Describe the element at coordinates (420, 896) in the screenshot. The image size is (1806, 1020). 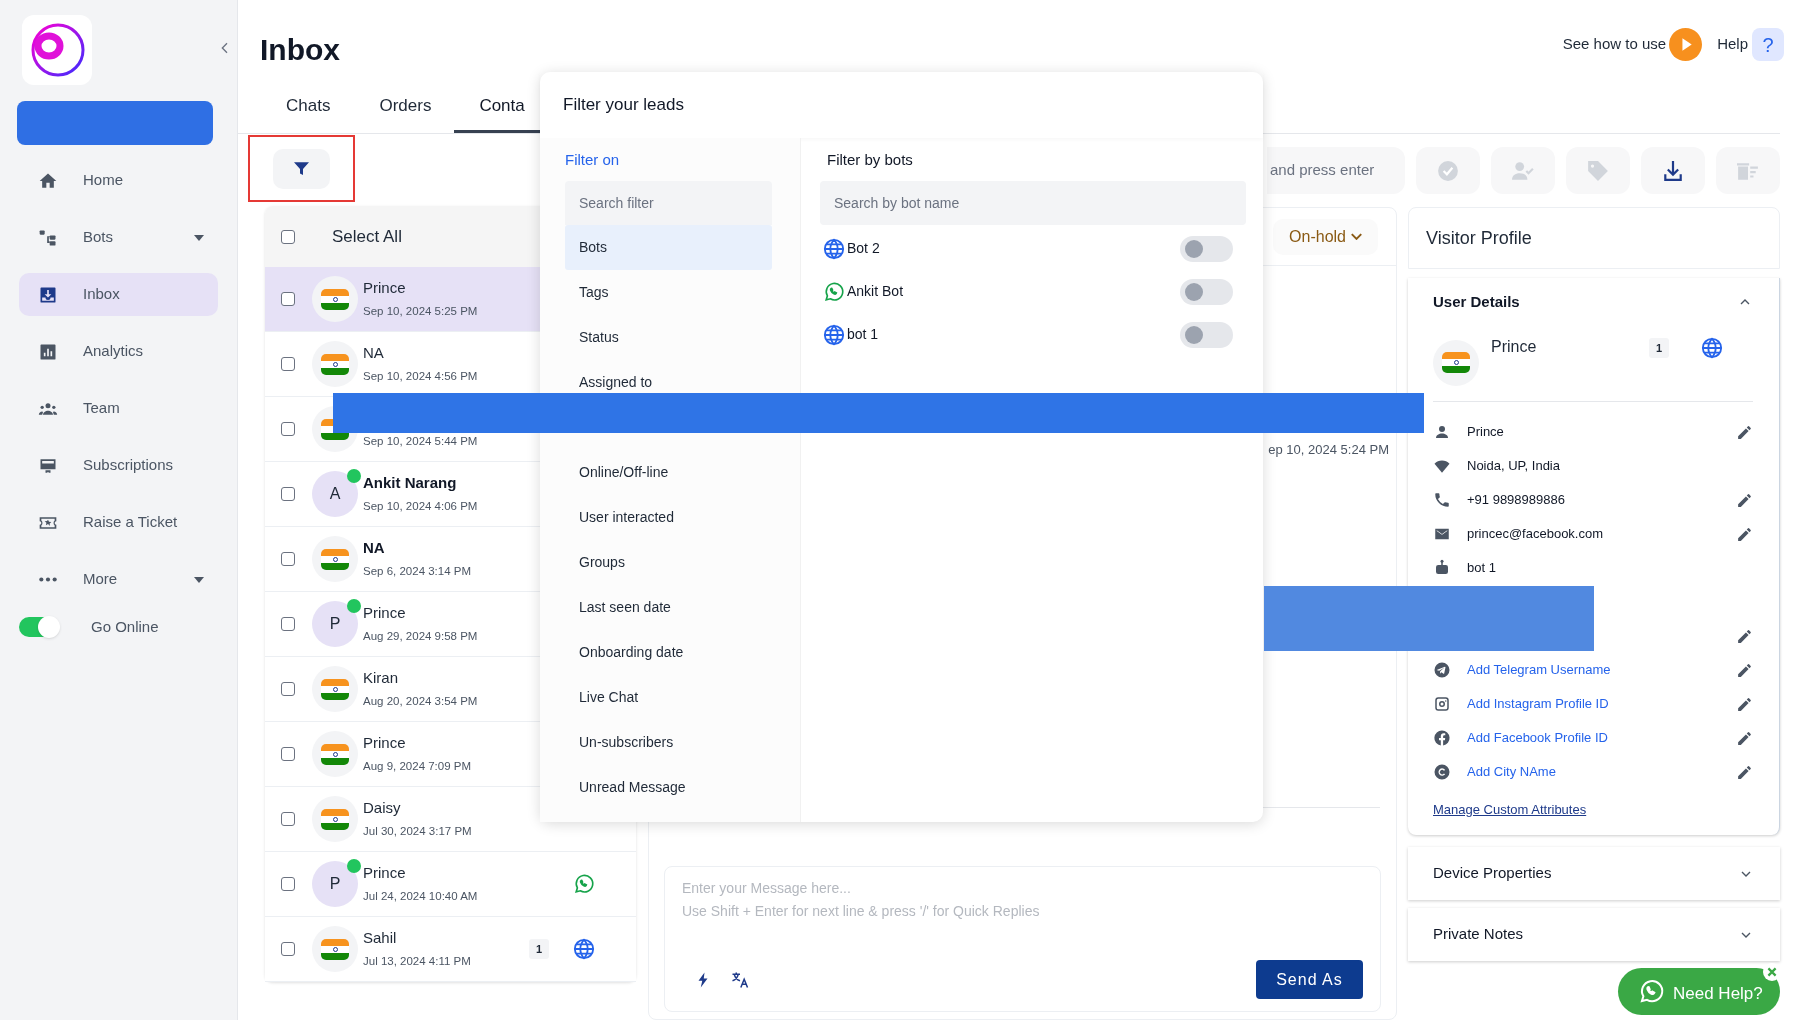
I see `contact-time: Jul 24, 2024 10:40 AM` at that location.